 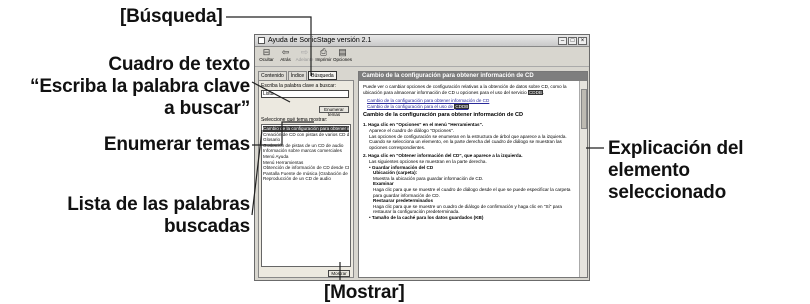 I want to click on app-icon, so click(x=261, y=40).